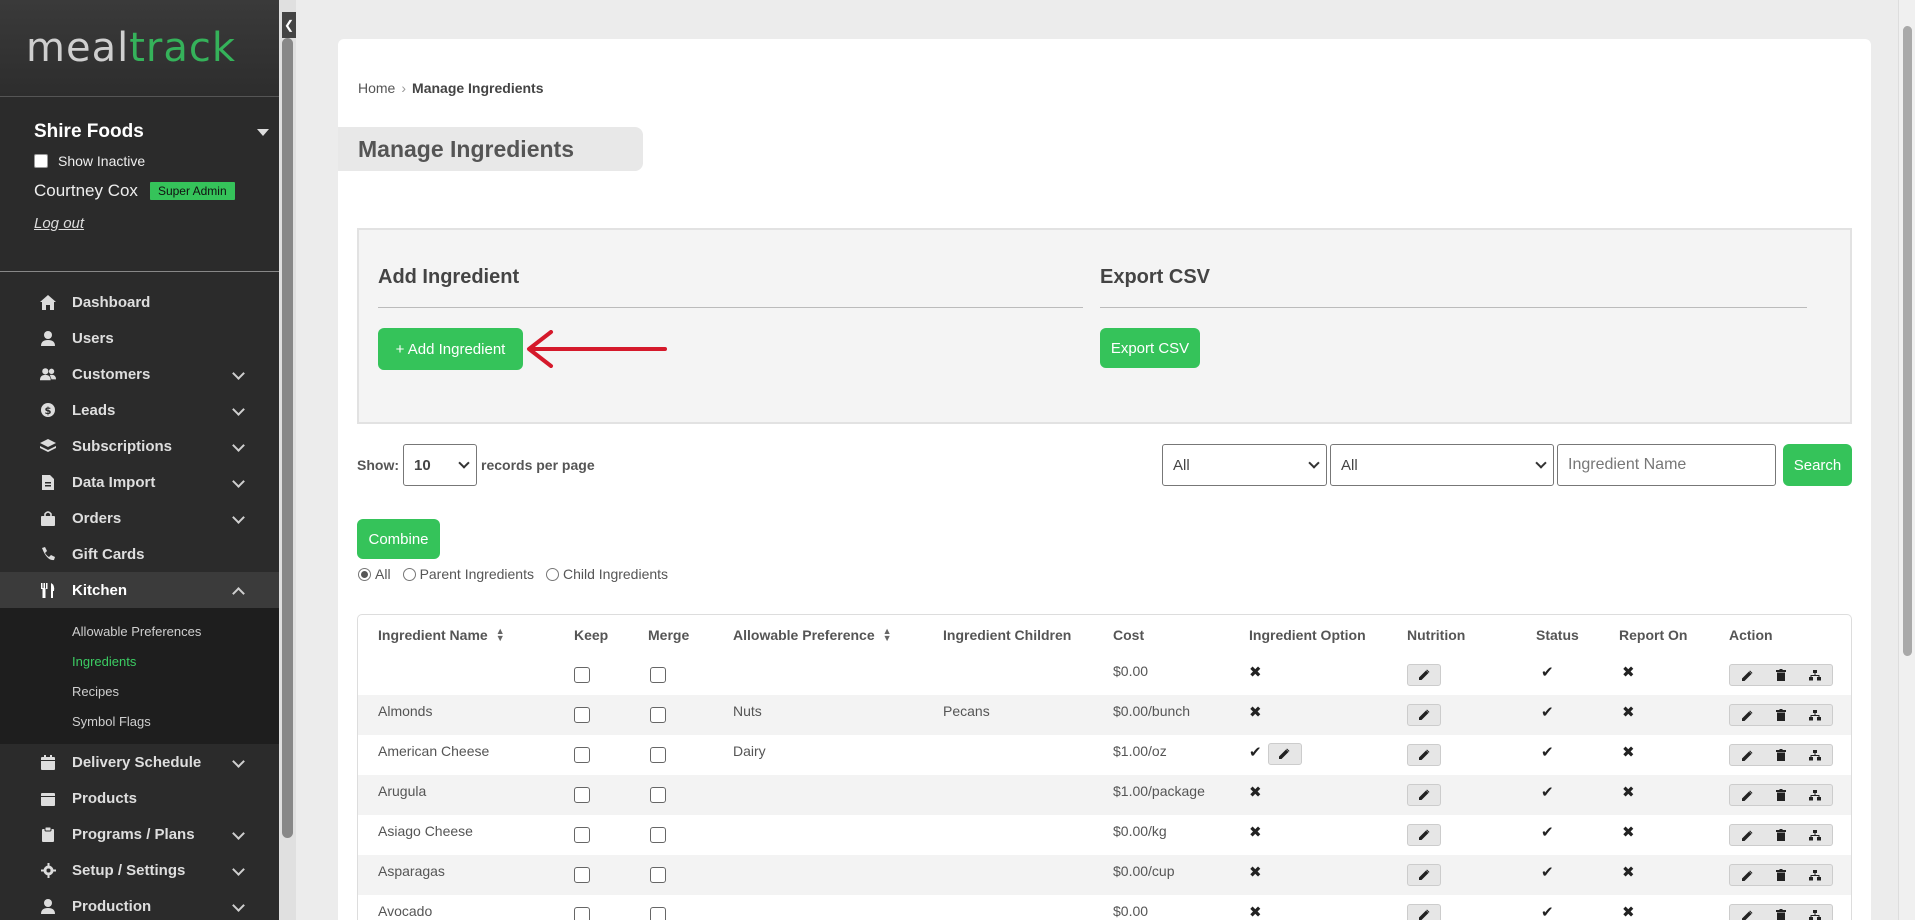 The height and width of the screenshot is (920, 1915). I want to click on sidebar-item-users: Users, so click(139, 338).